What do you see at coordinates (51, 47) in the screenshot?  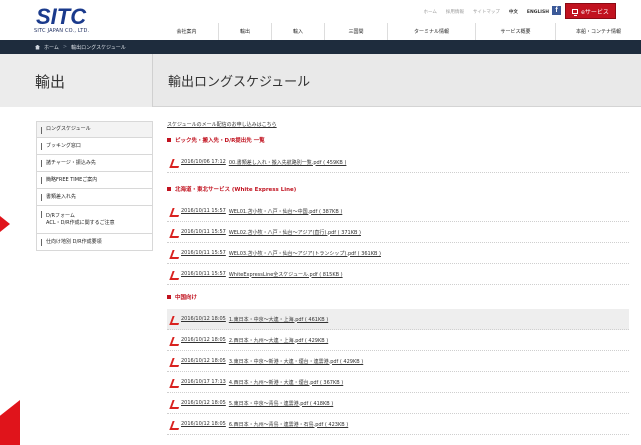 I see `breadcrumb-home: ホーム` at bounding box center [51, 47].